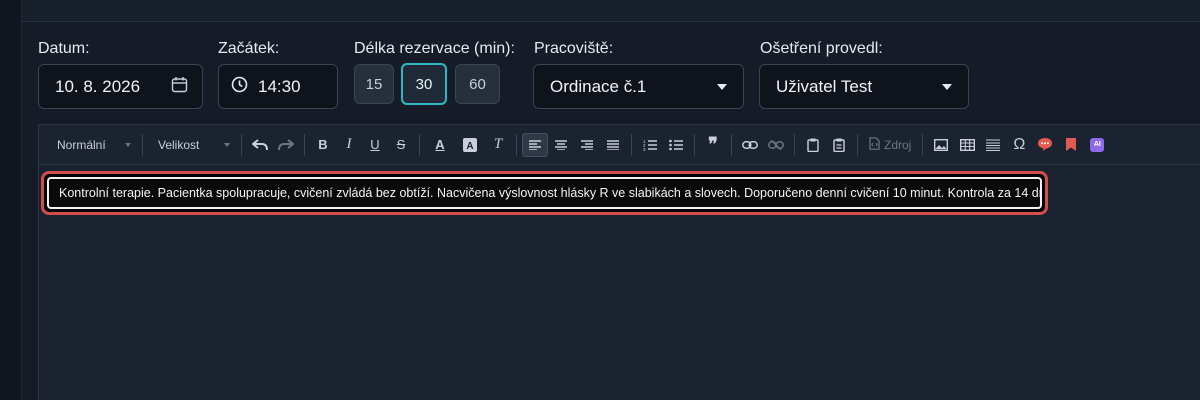 The image size is (1200, 400). Describe the element at coordinates (323, 145) in the screenshot. I see `bold-icon: B` at that location.